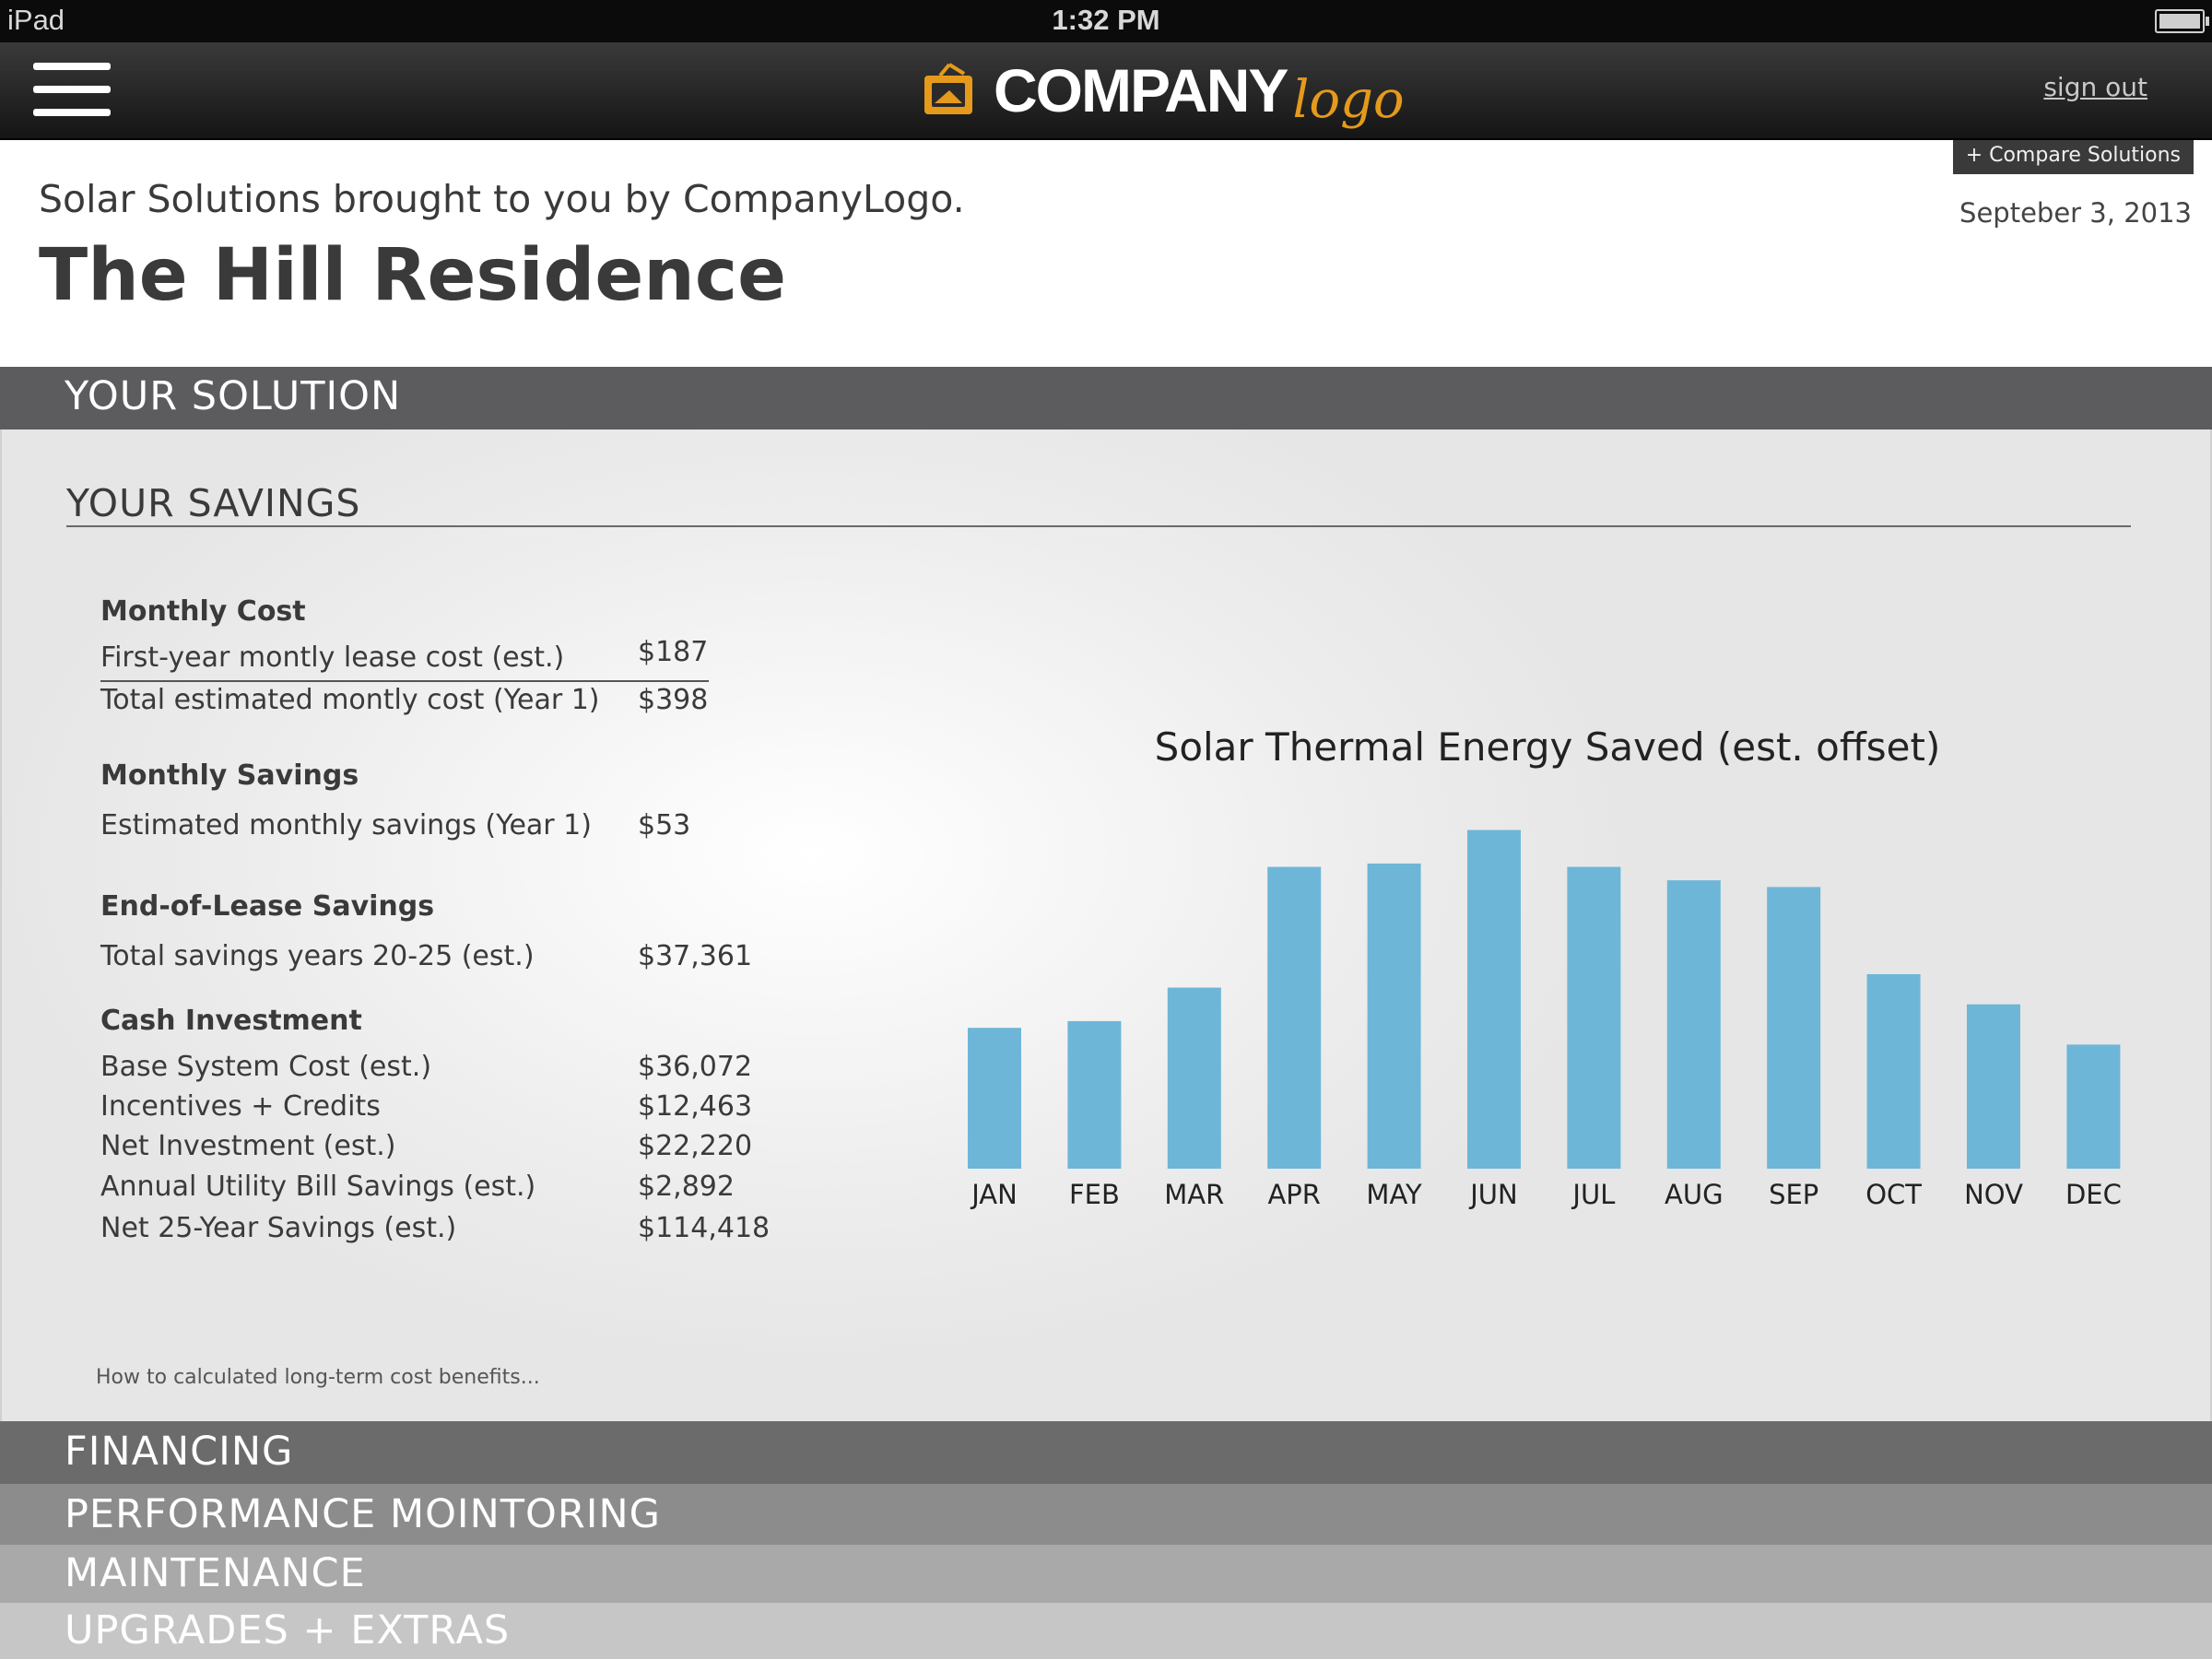  Describe the element at coordinates (1348, 99) in the screenshot. I see `logo-script-text: logo` at that location.